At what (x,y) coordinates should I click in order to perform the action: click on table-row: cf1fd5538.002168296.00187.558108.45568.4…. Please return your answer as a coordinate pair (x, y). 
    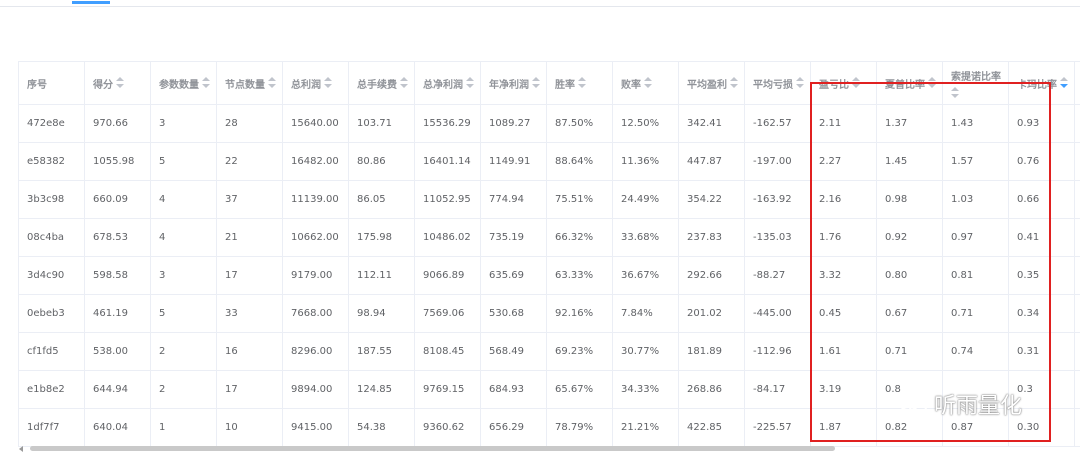
    Looking at the image, I should click on (549, 352).